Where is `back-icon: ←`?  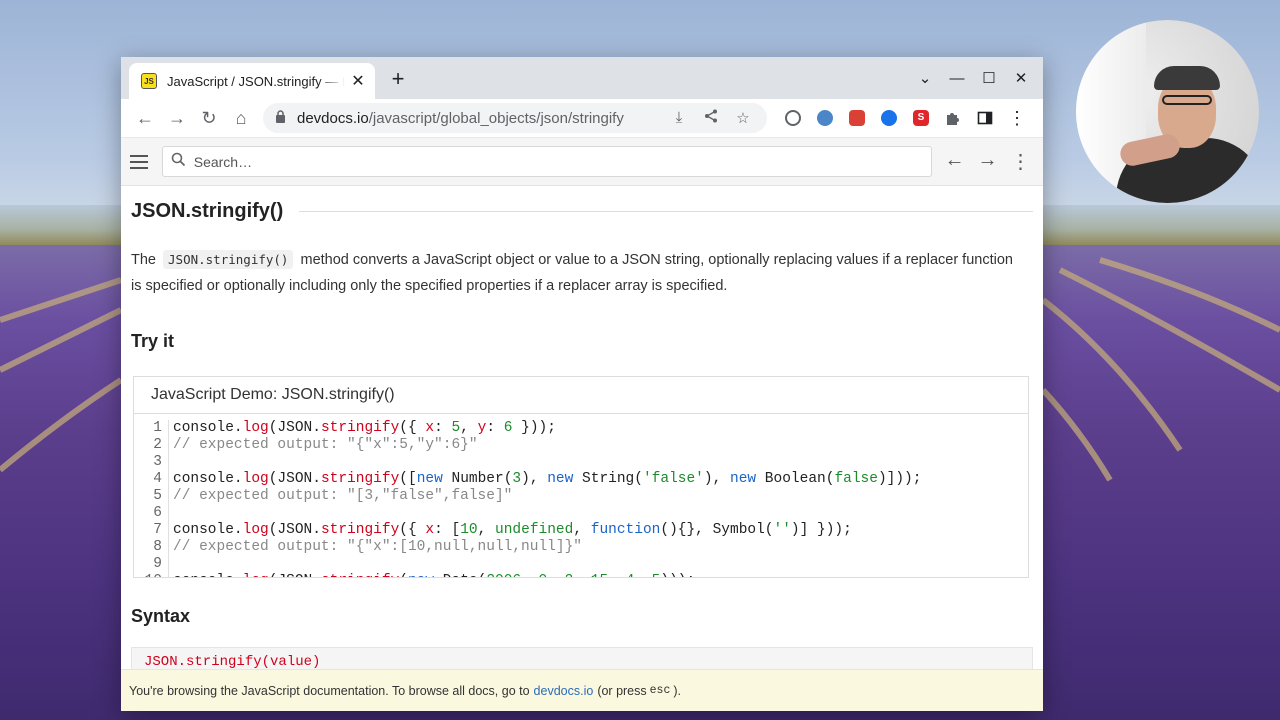
back-icon: ← is located at coordinates (145, 118).